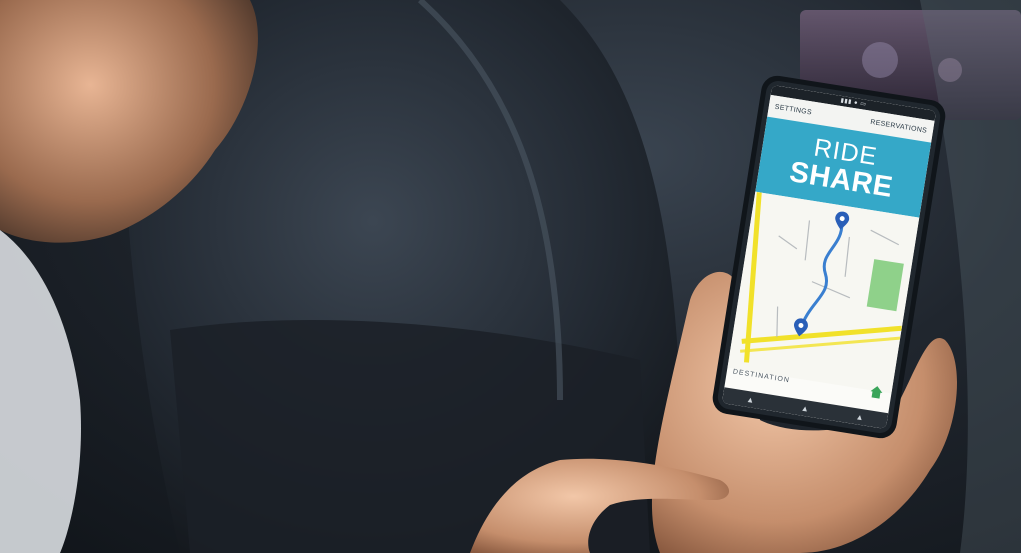 The height and width of the screenshot is (553, 1021). Describe the element at coordinates (841, 180) in the screenshot. I see `banner-title-line2: SHARE` at that location.